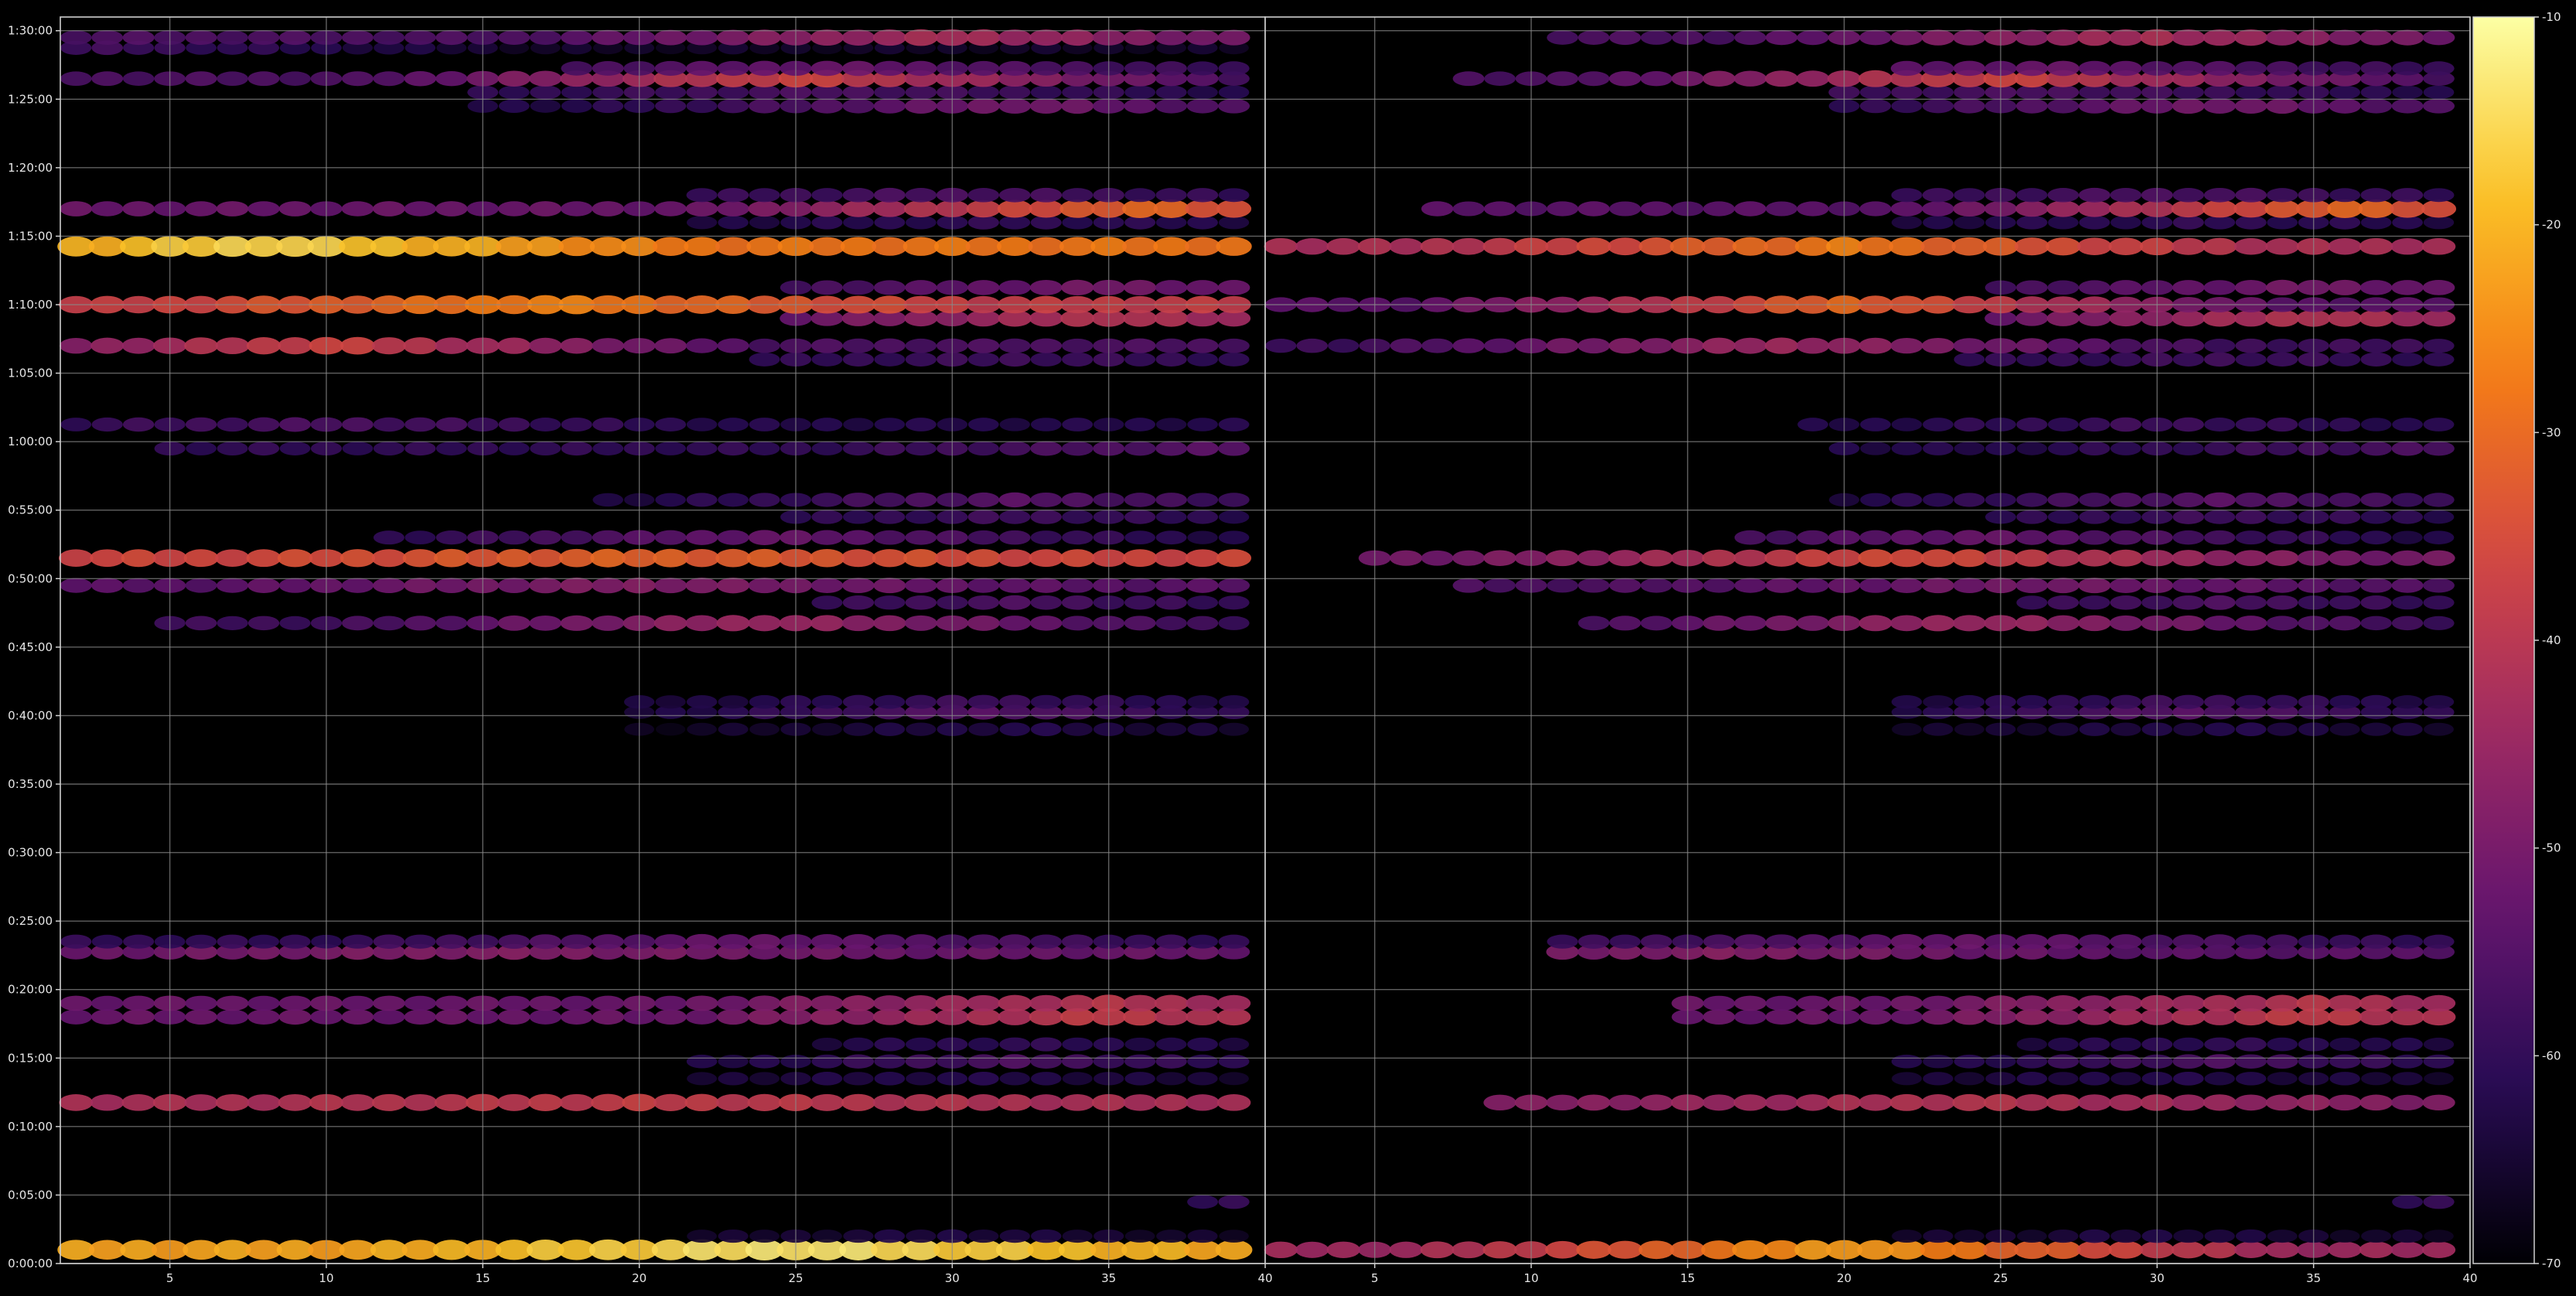  I want to click on colorbar-tick-label--40: -40, so click(2551, 640).